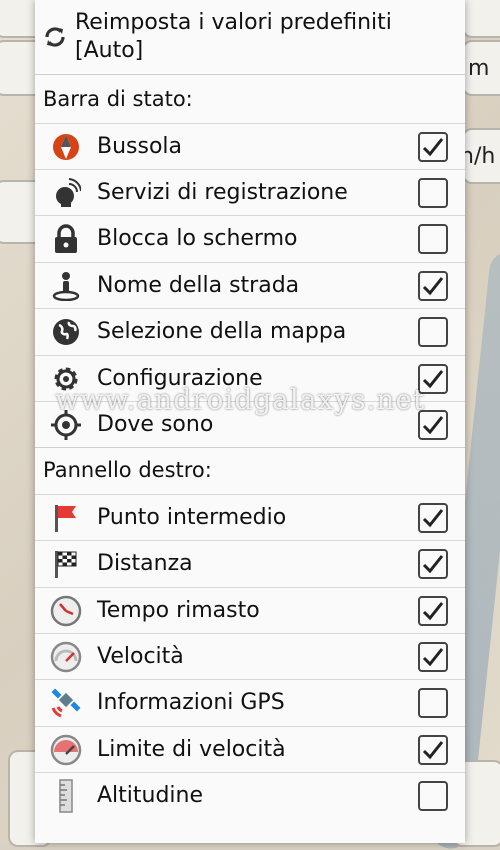 The width and height of the screenshot is (500, 850). Describe the element at coordinates (66, 192) in the screenshot. I see `satellite-dish-icon` at that location.